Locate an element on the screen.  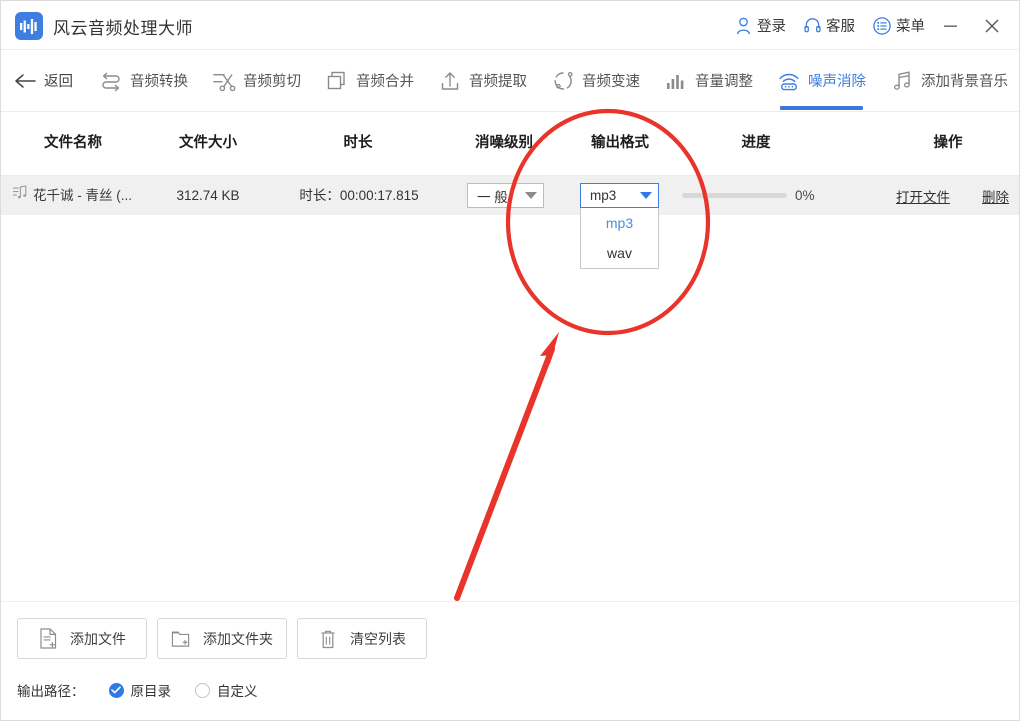
menu-button: 菜单 is located at coordinates (899, 25).